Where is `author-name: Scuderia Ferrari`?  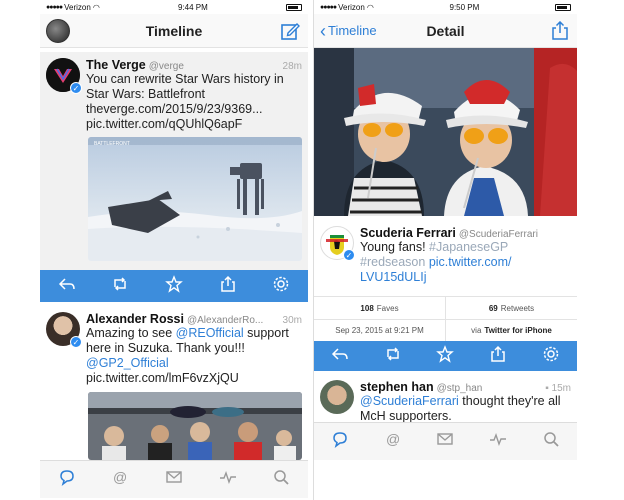
author-name: Scuderia Ferrari is located at coordinates (408, 233).